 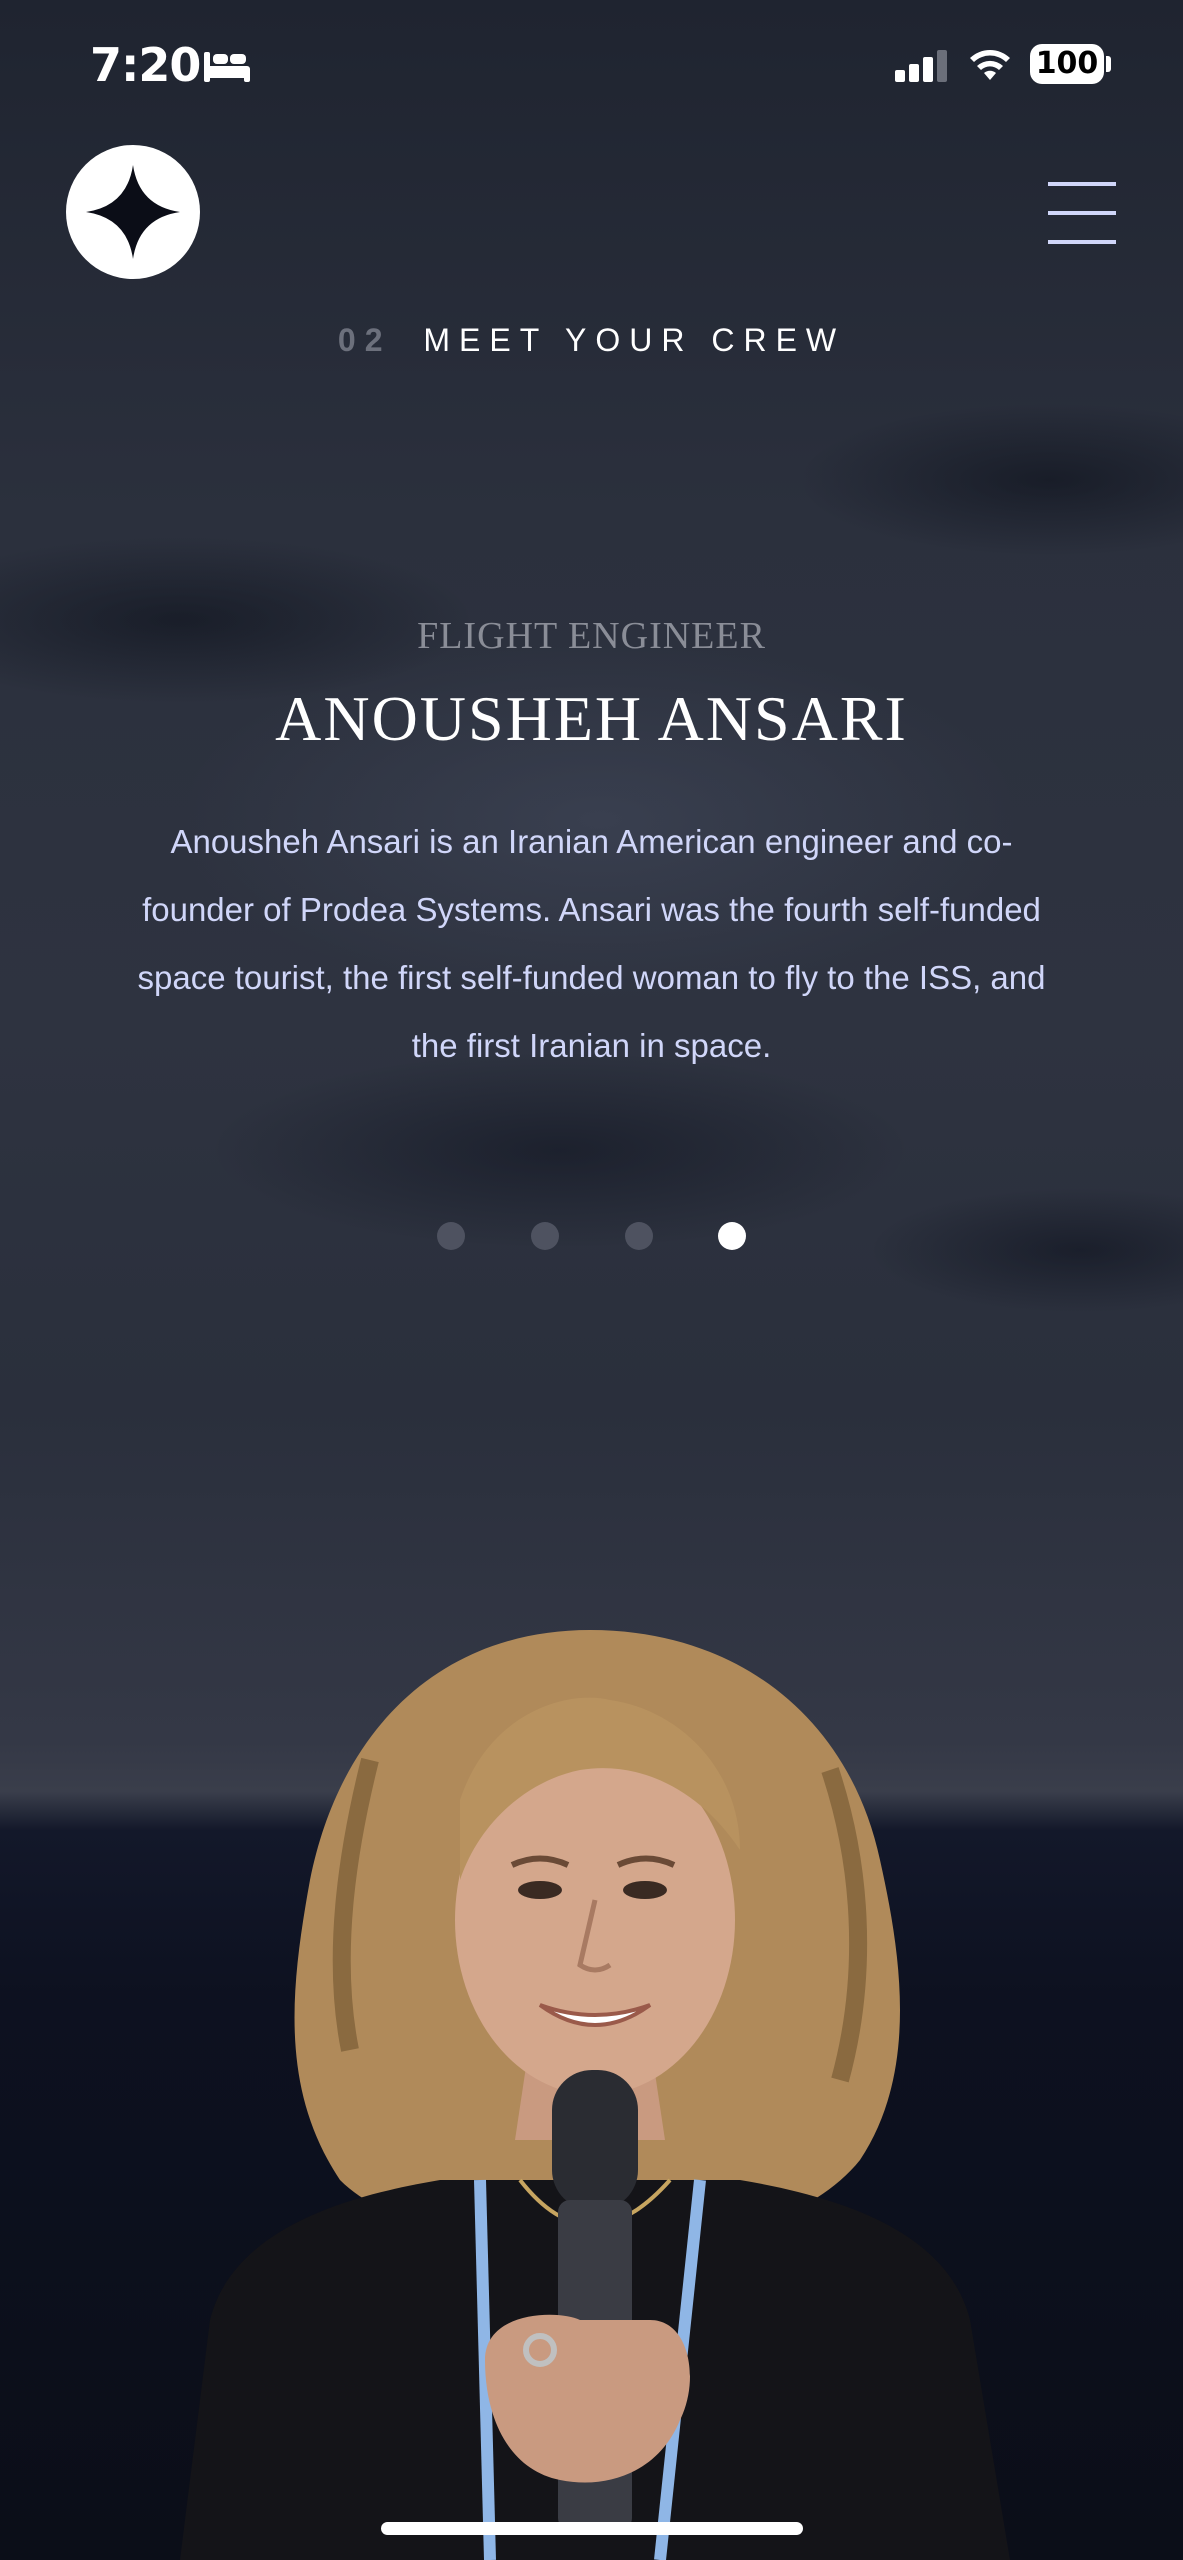 I want to click on four-point-star-icon, so click(x=133, y=212).